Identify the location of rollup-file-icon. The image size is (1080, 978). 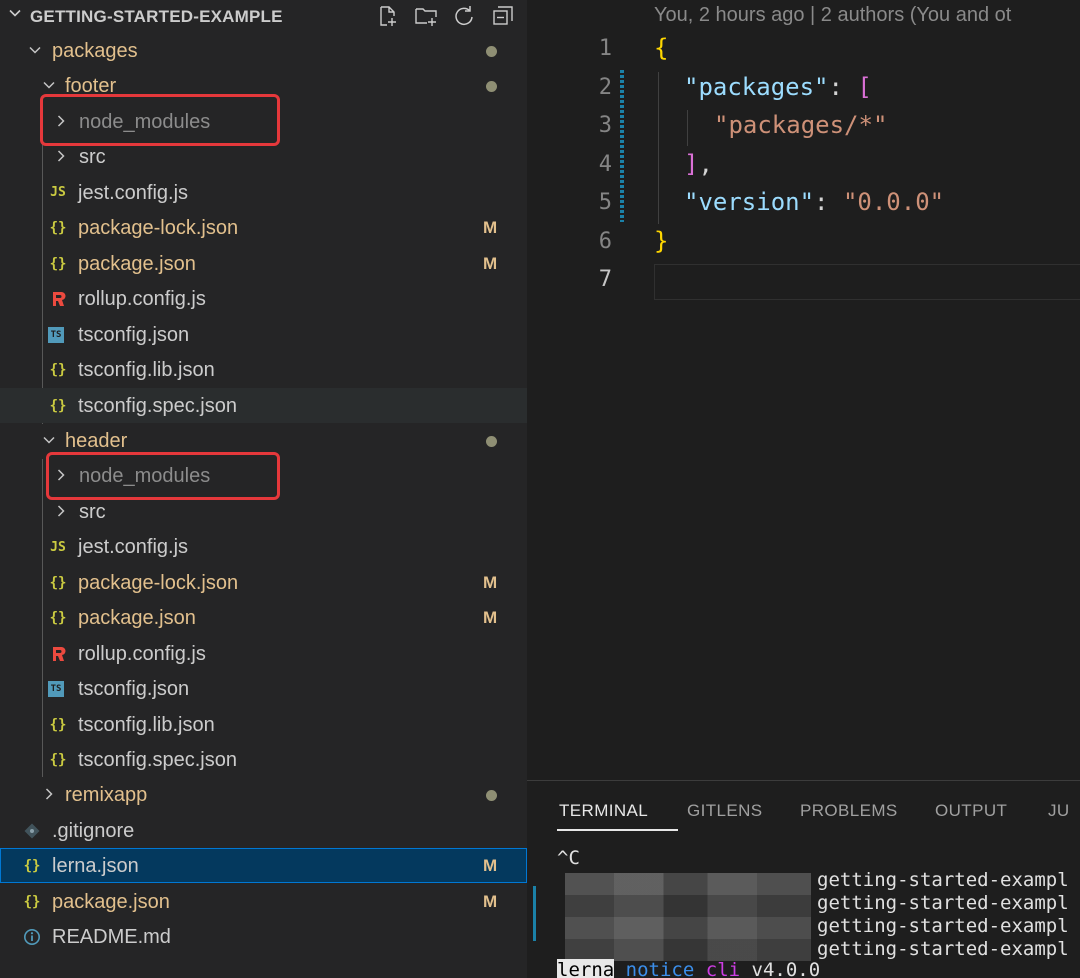
(58, 654).